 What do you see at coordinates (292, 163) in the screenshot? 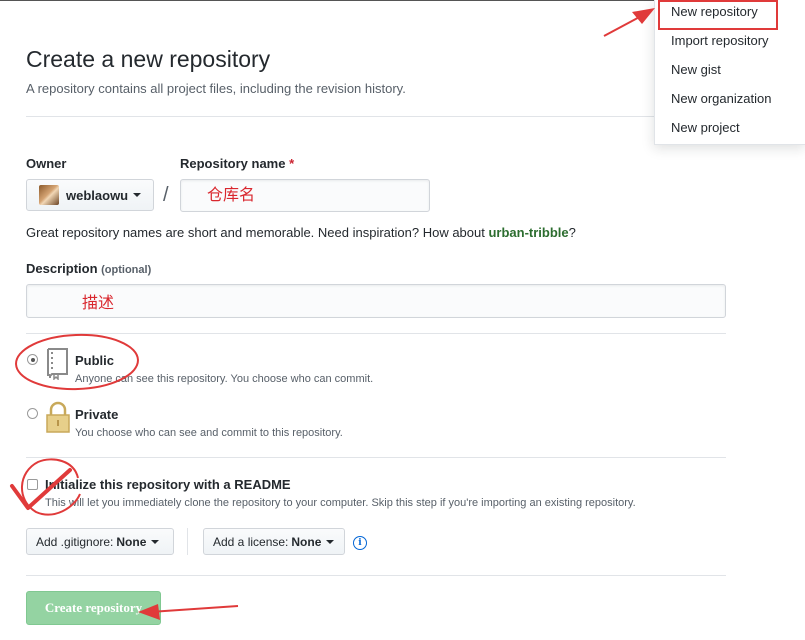
I see `required-mark: *` at bounding box center [292, 163].